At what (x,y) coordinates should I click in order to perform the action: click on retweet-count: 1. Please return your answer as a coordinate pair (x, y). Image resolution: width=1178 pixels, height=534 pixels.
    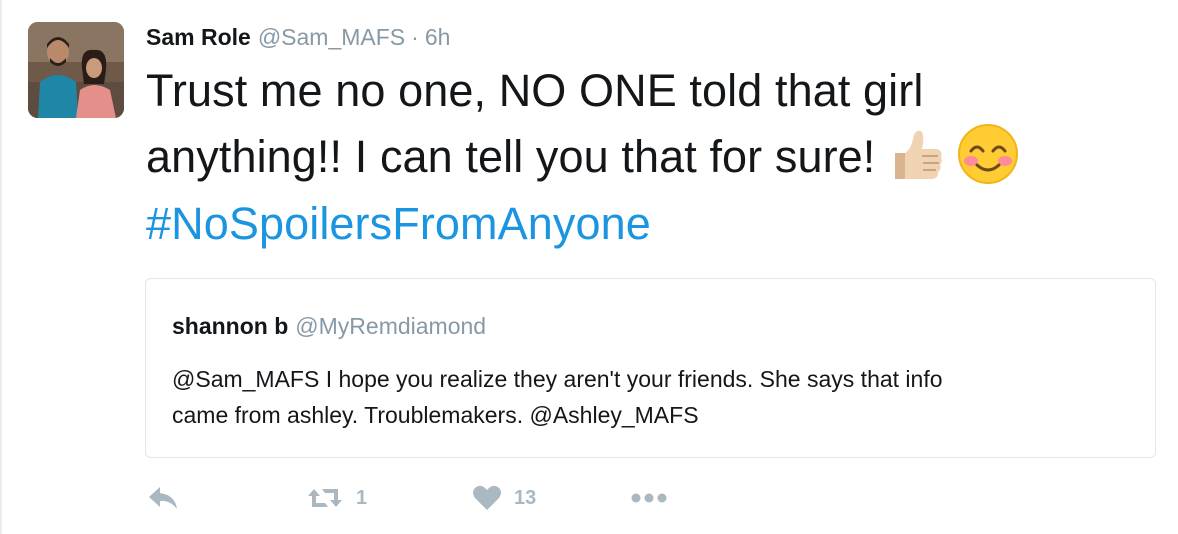
    Looking at the image, I should click on (362, 497).